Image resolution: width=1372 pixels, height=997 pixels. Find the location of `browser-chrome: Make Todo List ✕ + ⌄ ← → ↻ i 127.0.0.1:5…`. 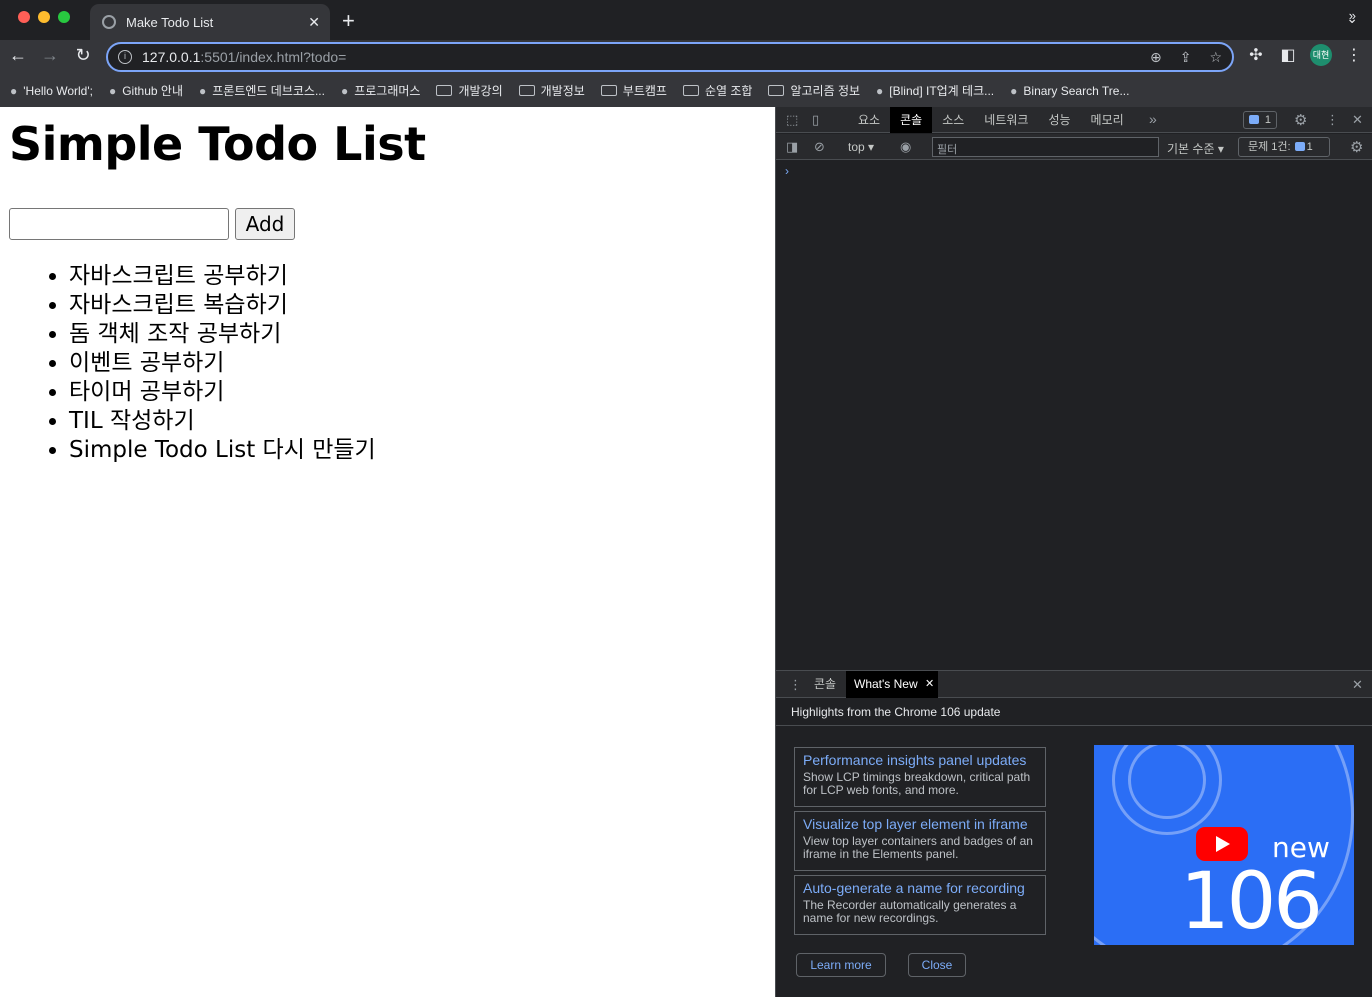

browser-chrome: Make Todo List ✕ + ⌄ ← → ↻ i 127.0.0.1:5… is located at coordinates (686, 53).